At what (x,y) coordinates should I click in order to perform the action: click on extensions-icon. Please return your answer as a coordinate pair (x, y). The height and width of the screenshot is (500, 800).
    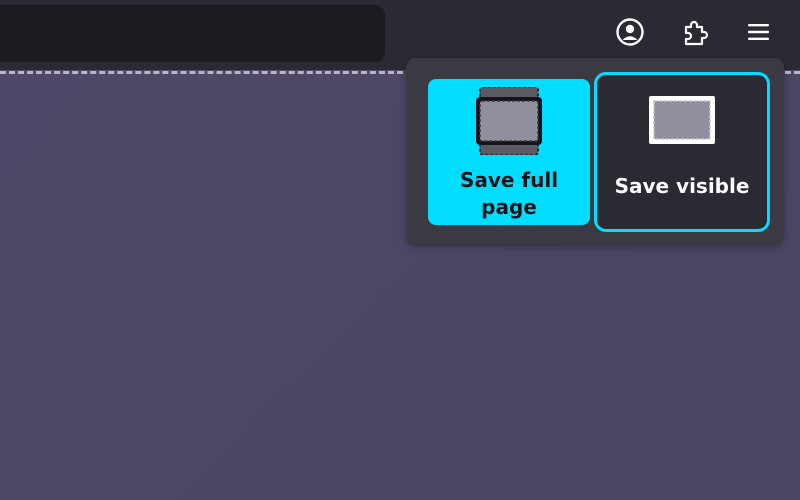
    Looking at the image, I should click on (695, 34).